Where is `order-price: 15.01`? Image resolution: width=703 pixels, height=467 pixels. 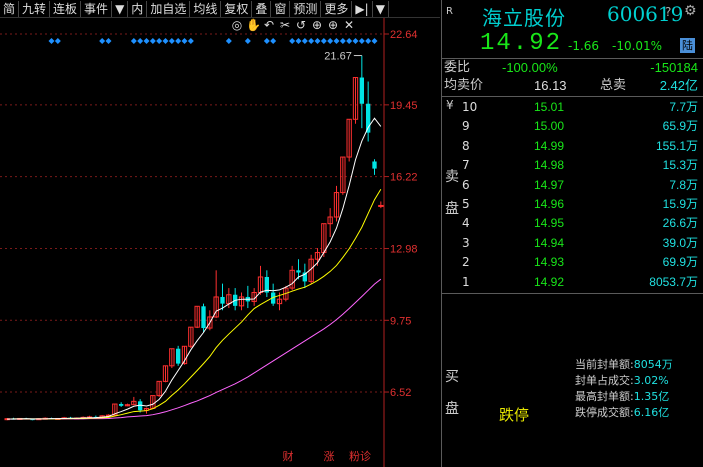
order-price: 15.01 is located at coordinates (549, 107).